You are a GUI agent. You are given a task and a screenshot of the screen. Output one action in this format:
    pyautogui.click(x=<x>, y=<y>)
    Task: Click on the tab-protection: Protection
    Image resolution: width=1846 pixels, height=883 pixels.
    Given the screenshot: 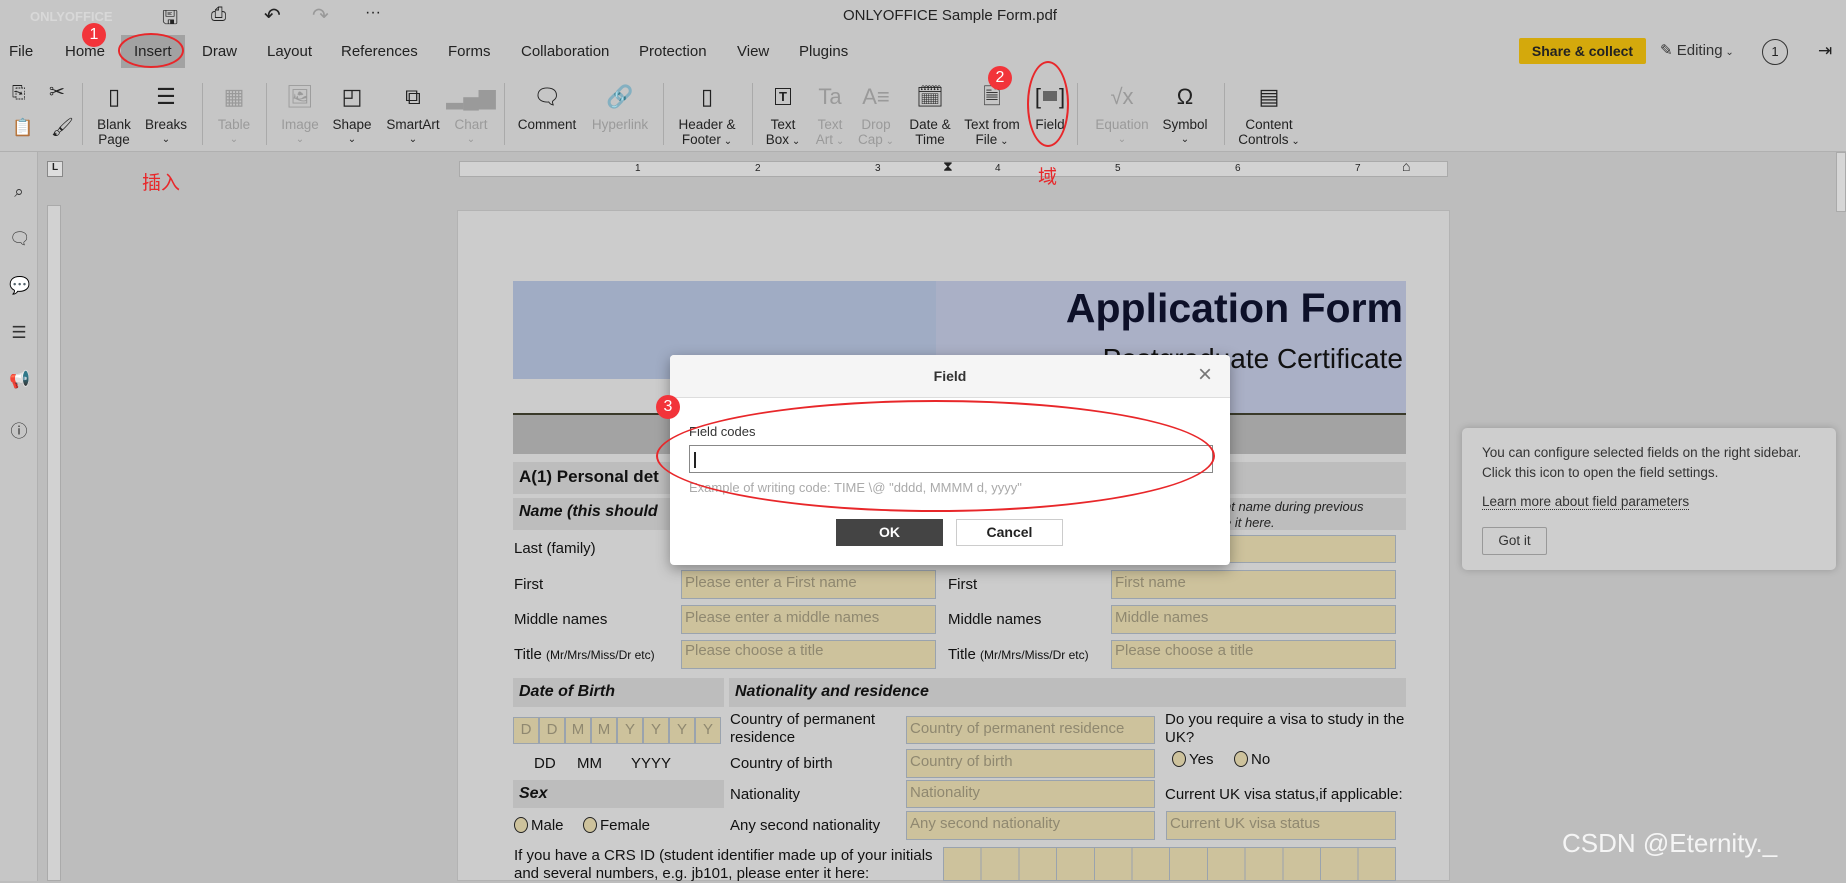 What is the action you would take?
    pyautogui.click(x=673, y=51)
    